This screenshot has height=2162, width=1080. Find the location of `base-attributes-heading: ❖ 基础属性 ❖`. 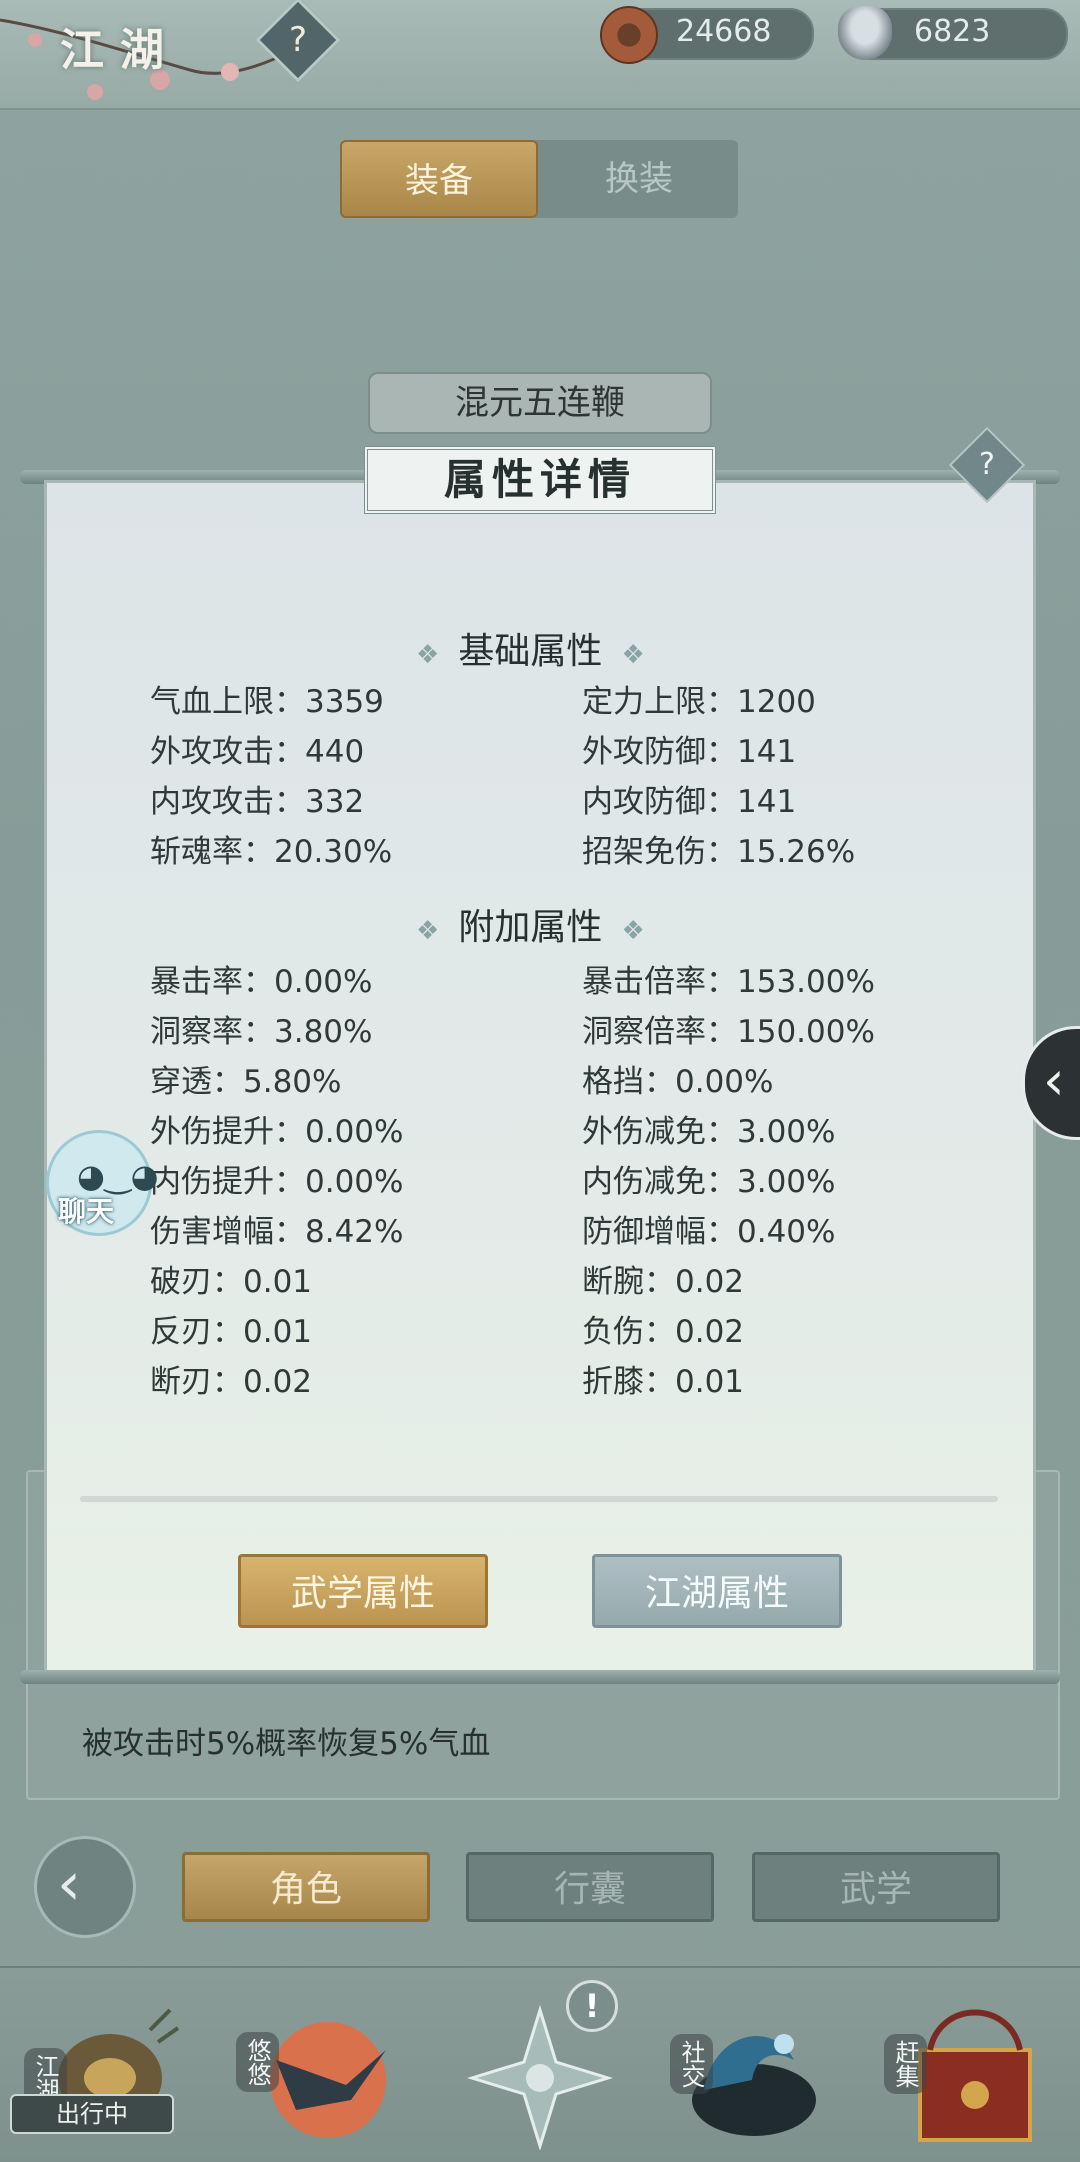

base-attributes-heading: ❖ 基础属性 ❖ is located at coordinates (530, 648).